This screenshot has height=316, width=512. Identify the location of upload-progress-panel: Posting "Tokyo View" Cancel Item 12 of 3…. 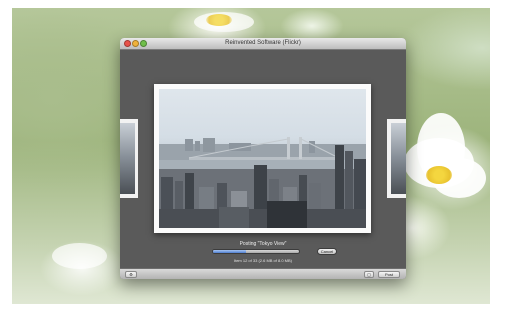
(263, 254).